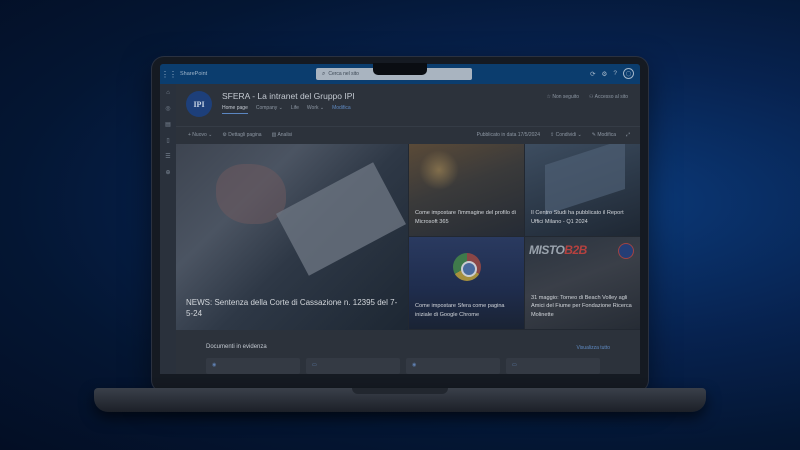 The width and height of the screenshot is (800, 450). What do you see at coordinates (295, 109) in the screenshot?
I see `nav-item-life: Life` at bounding box center [295, 109].